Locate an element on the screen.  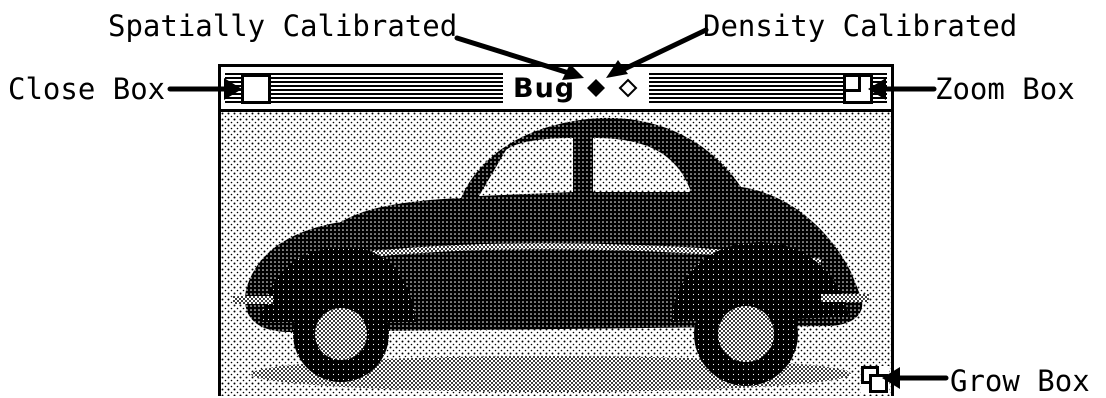
title-group: Bug is located at coordinates (576, 88).